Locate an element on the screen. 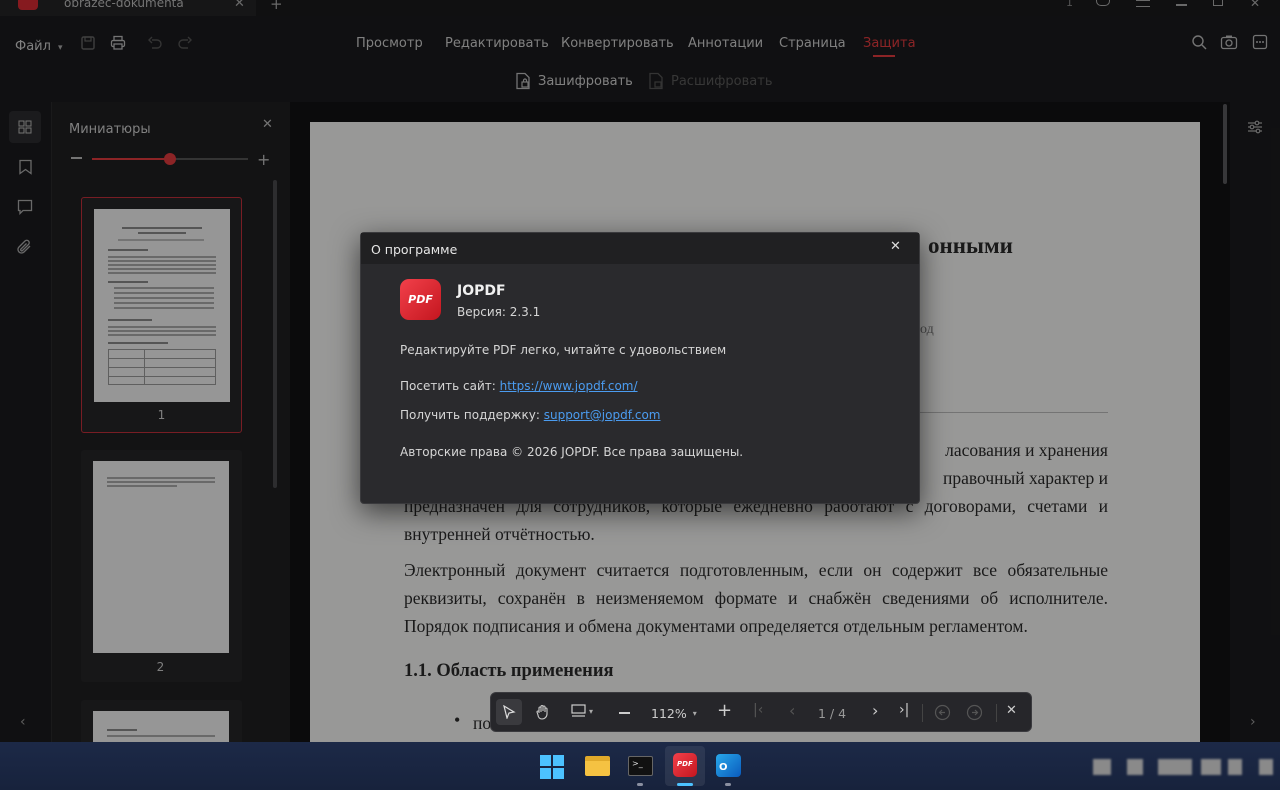 This screenshot has height=790, width=1280. os-taskbar: >_ PDF O is located at coordinates (640, 766).